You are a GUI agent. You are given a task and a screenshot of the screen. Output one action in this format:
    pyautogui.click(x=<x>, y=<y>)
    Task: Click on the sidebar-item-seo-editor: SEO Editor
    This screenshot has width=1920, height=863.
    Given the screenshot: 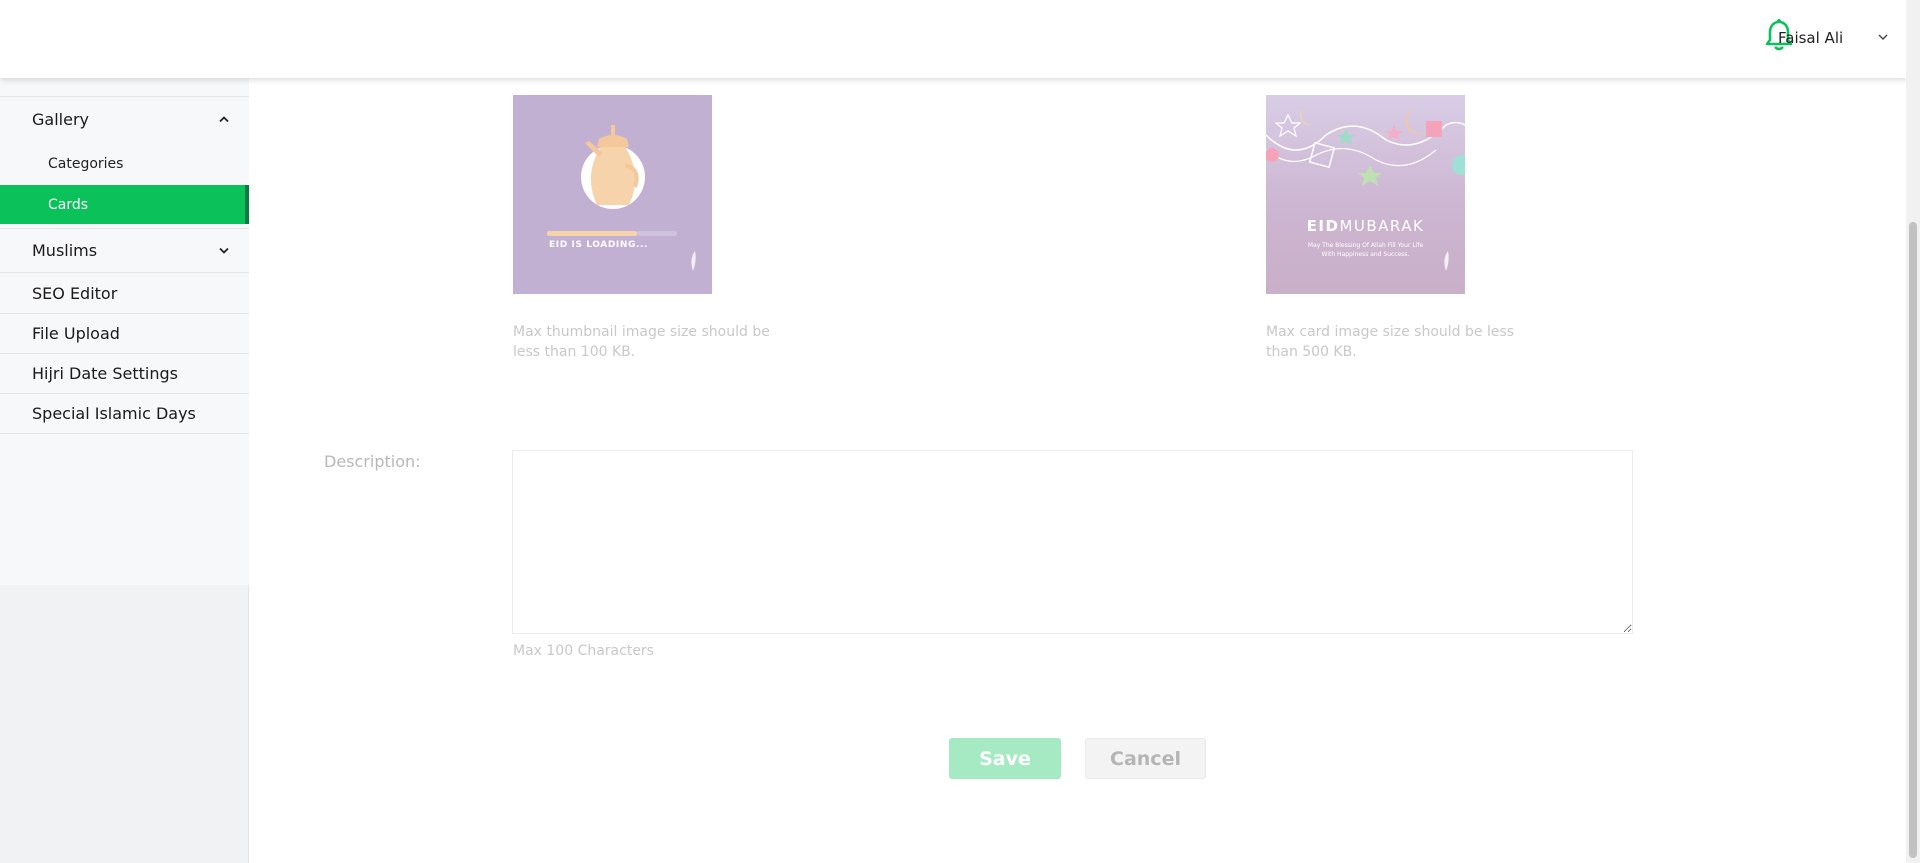 What is the action you would take?
    pyautogui.click(x=124, y=294)
    